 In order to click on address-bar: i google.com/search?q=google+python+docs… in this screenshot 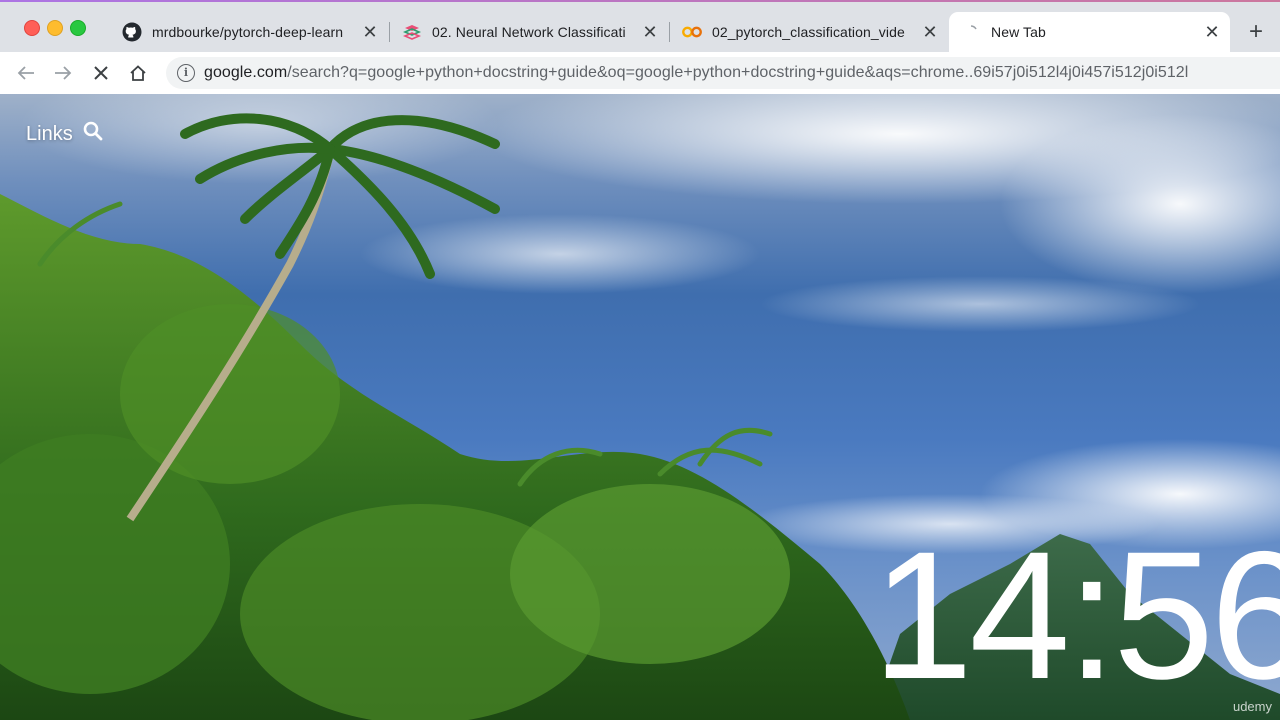, I will do `click(723, 73)`.